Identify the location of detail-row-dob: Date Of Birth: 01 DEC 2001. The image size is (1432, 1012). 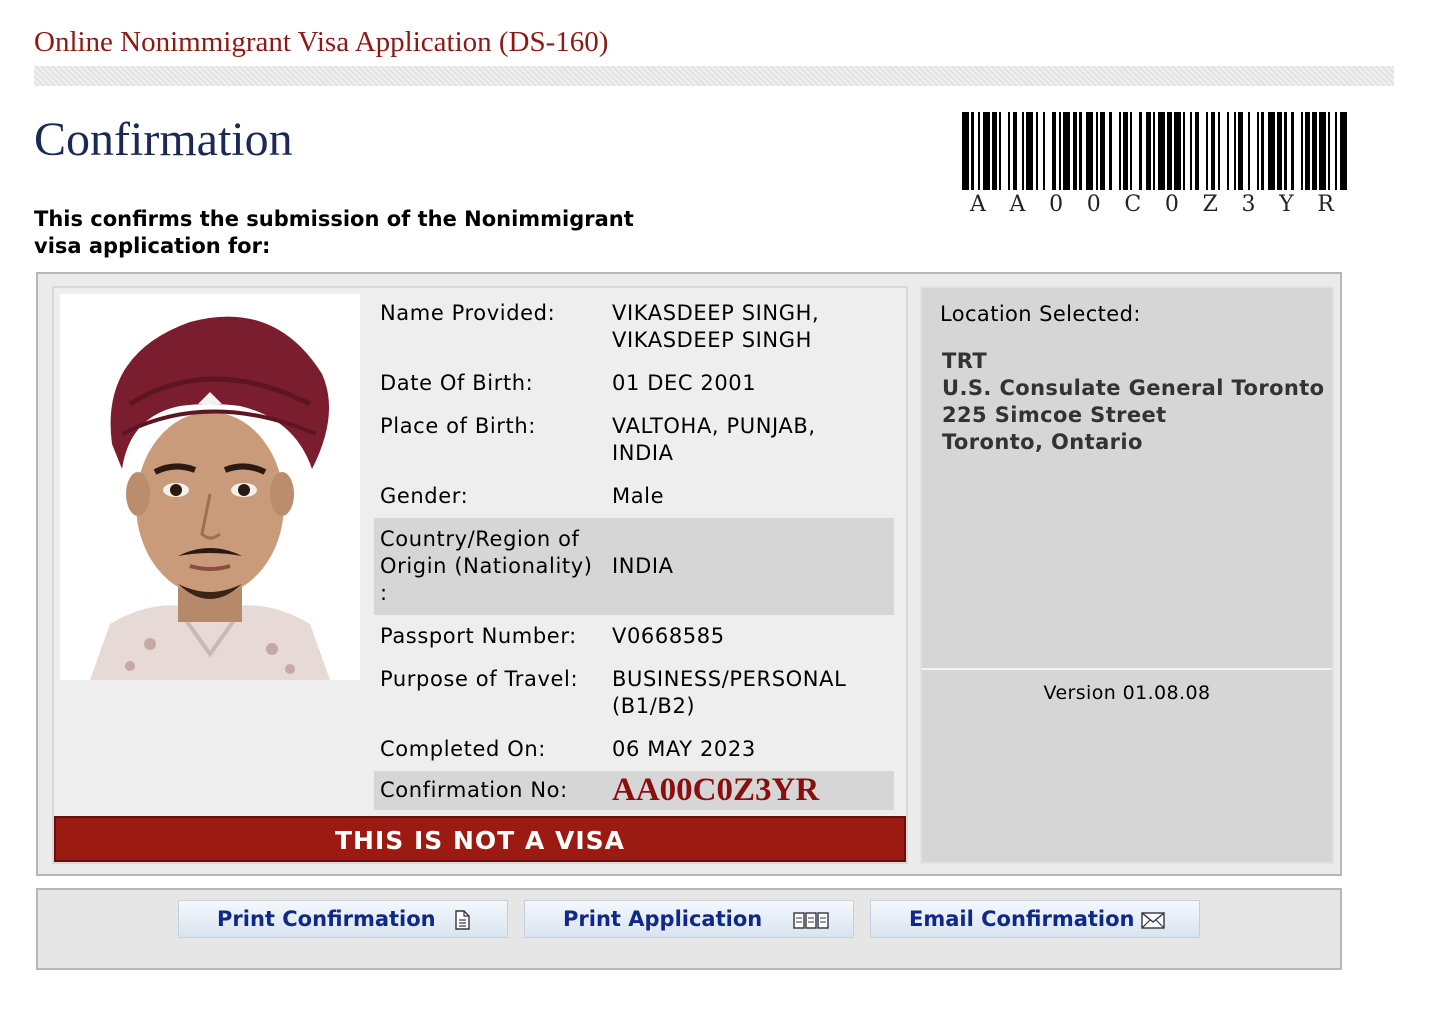
(634, 383).